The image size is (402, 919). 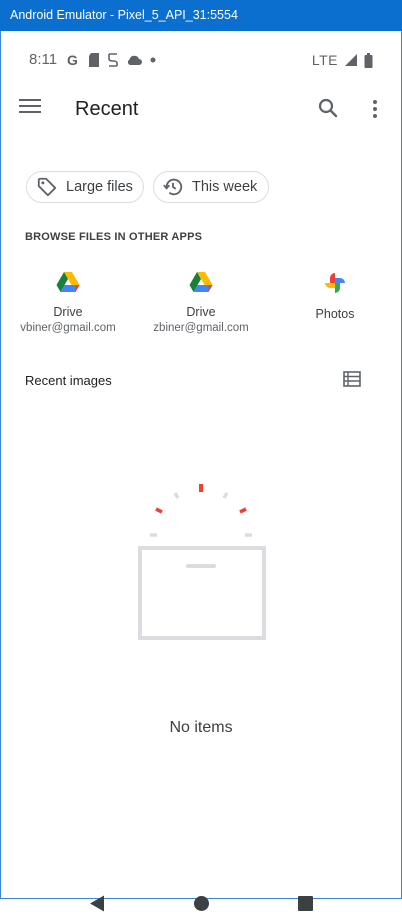 What do you see at coordinates (335, 314) in the screenshot?
I see `app-name: Photos` at bounding box center [335, 314].